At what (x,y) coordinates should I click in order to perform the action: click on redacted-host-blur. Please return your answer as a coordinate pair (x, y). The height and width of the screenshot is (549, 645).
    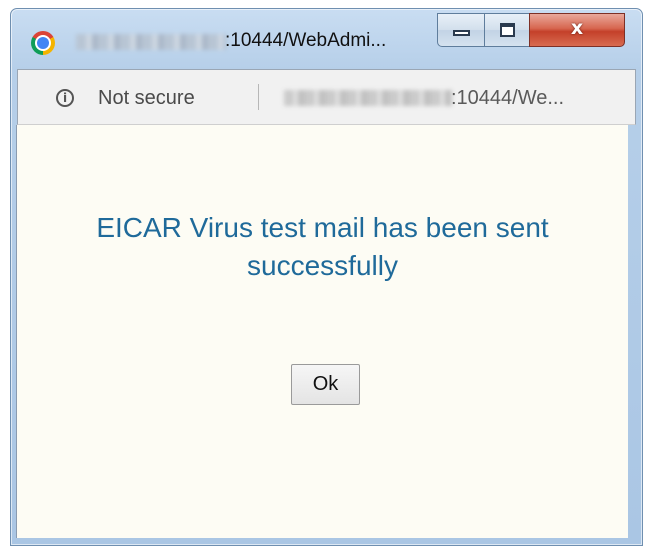
    Looking at the image, I should click on (151, 42).